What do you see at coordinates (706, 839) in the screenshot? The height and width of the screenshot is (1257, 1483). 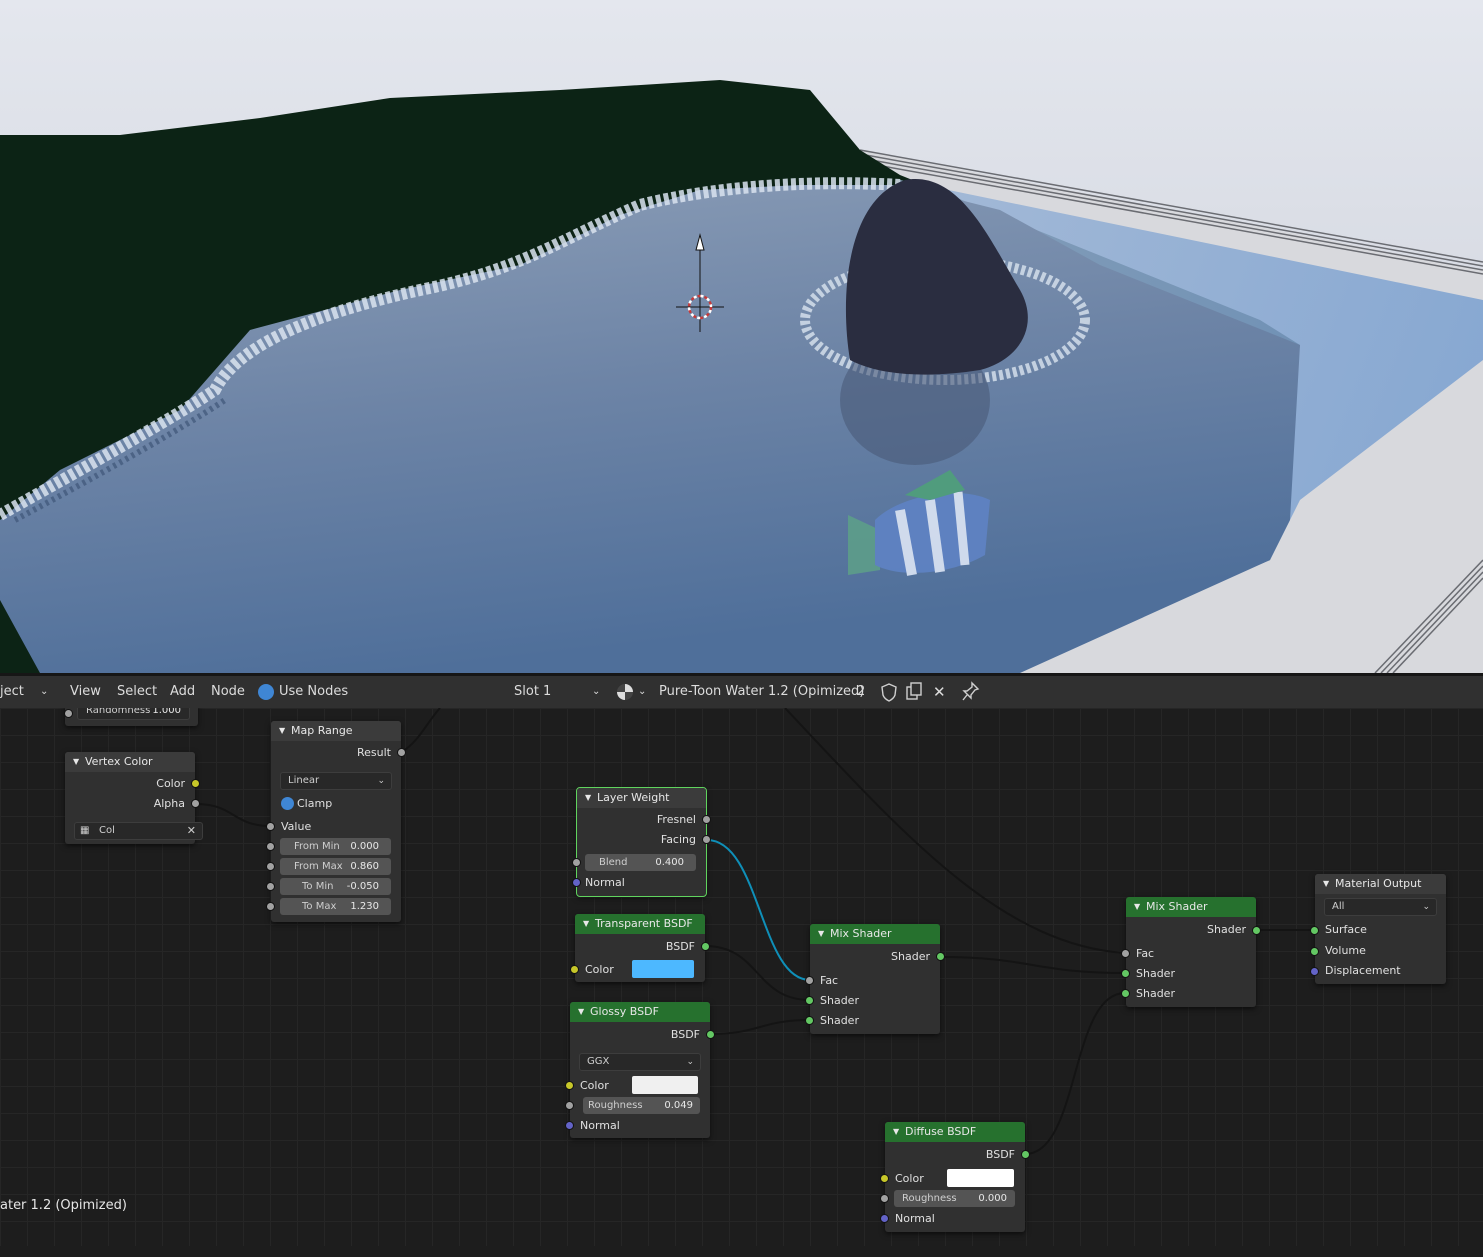 I see `socket-output-facing` at bounding box center [706, 839].